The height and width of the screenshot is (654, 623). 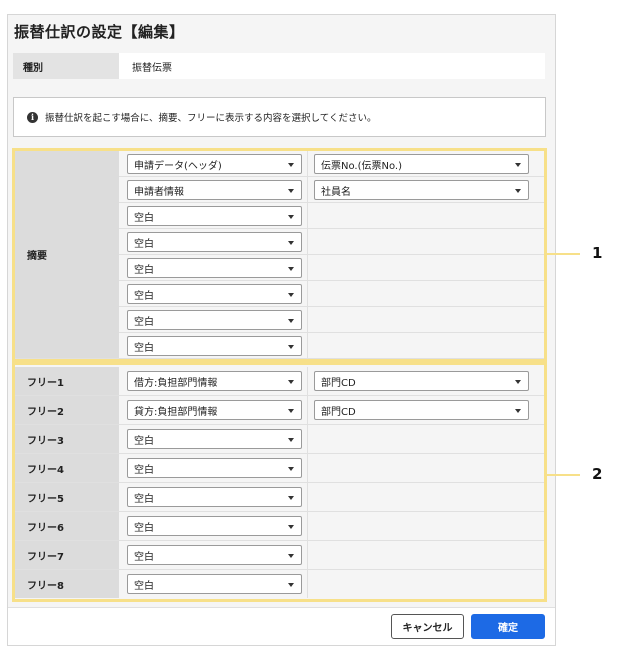 What do you see at coordinates (32, 117) in the screenshot?
I see `info-icon: i` at bounding box center [32, 117].